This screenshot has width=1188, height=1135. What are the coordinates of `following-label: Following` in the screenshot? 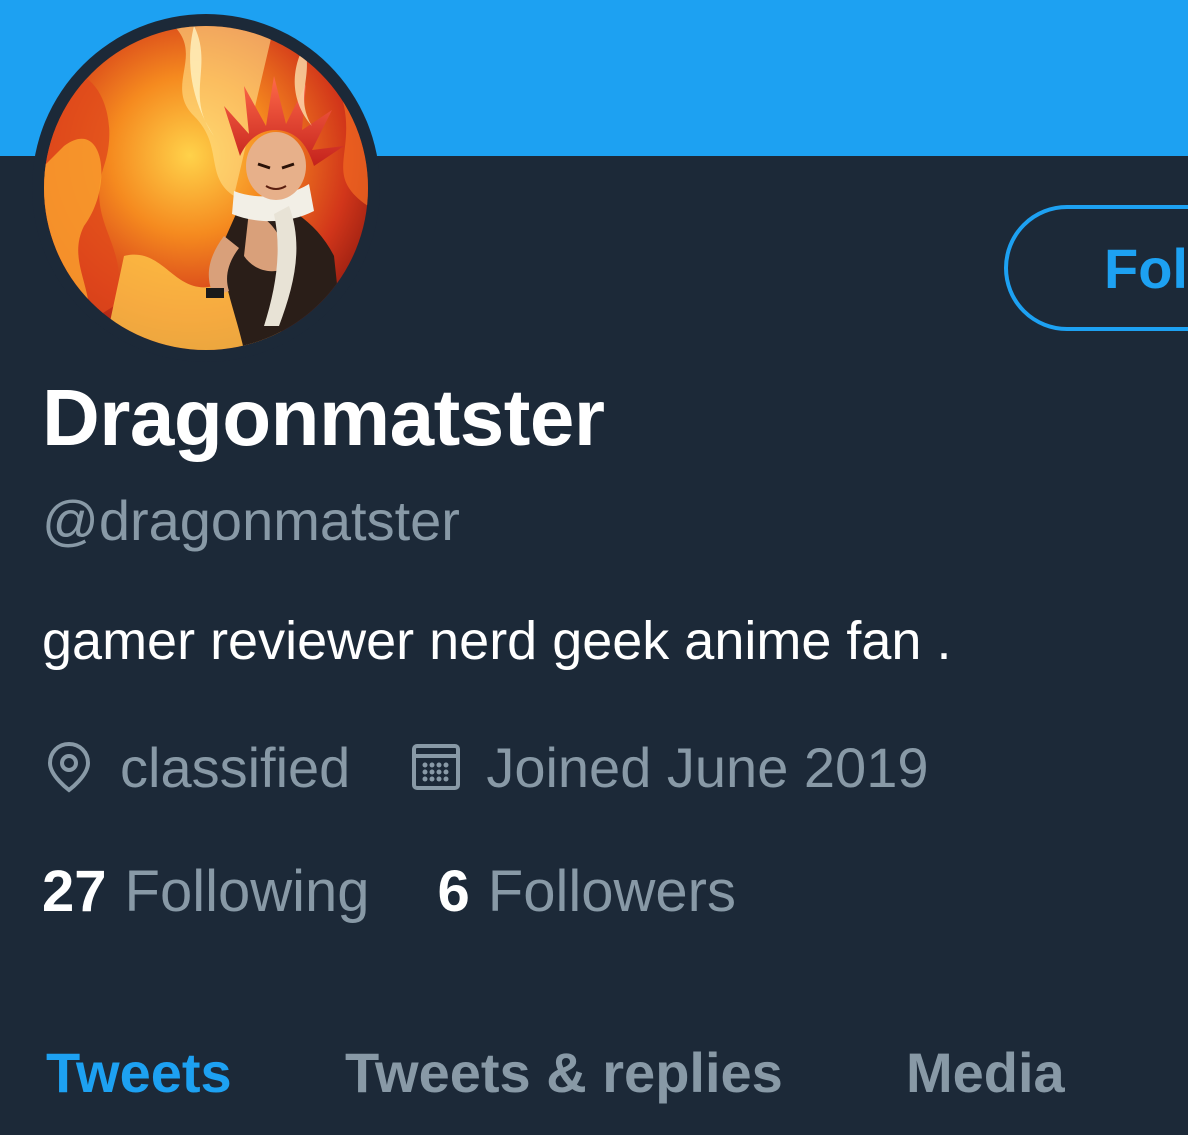 It's located at (247, 891).